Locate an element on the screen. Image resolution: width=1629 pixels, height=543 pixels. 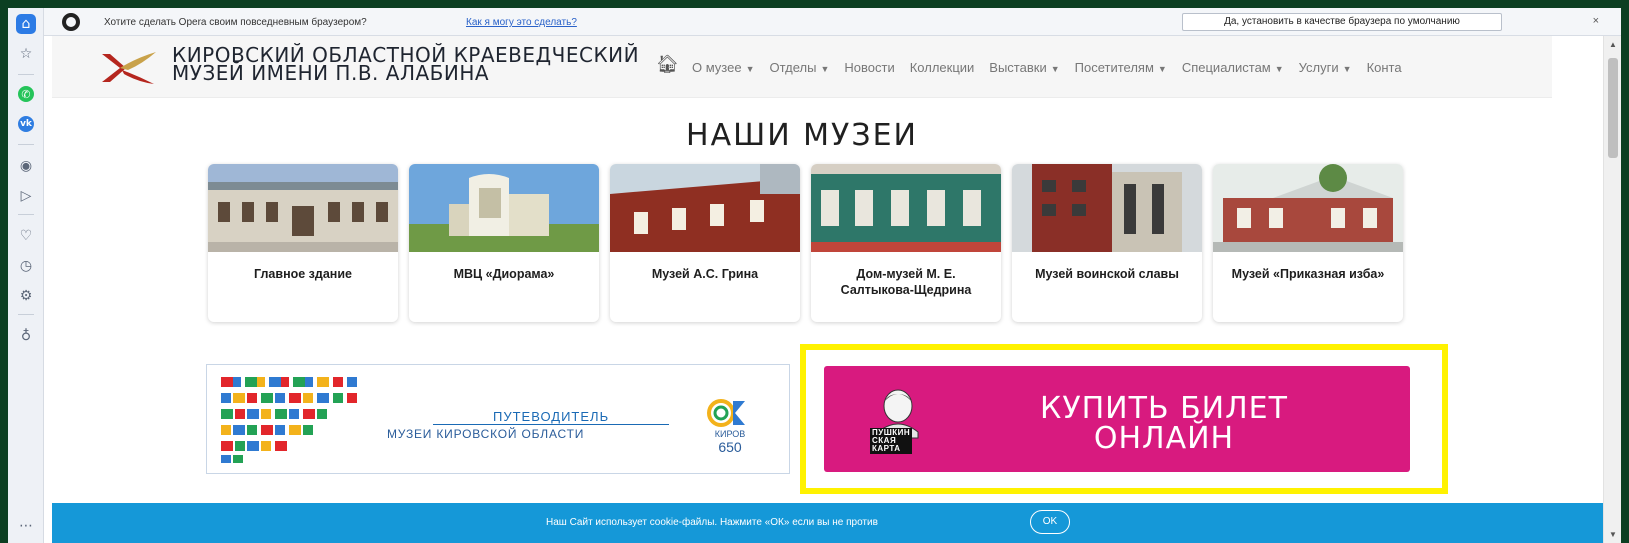
opera-sidebar: ⌂ ☆ ✆ vk ◉ ▷ ♡ ◷ ⚙ ♁ ⋯ is located at coordinates (26, 275).